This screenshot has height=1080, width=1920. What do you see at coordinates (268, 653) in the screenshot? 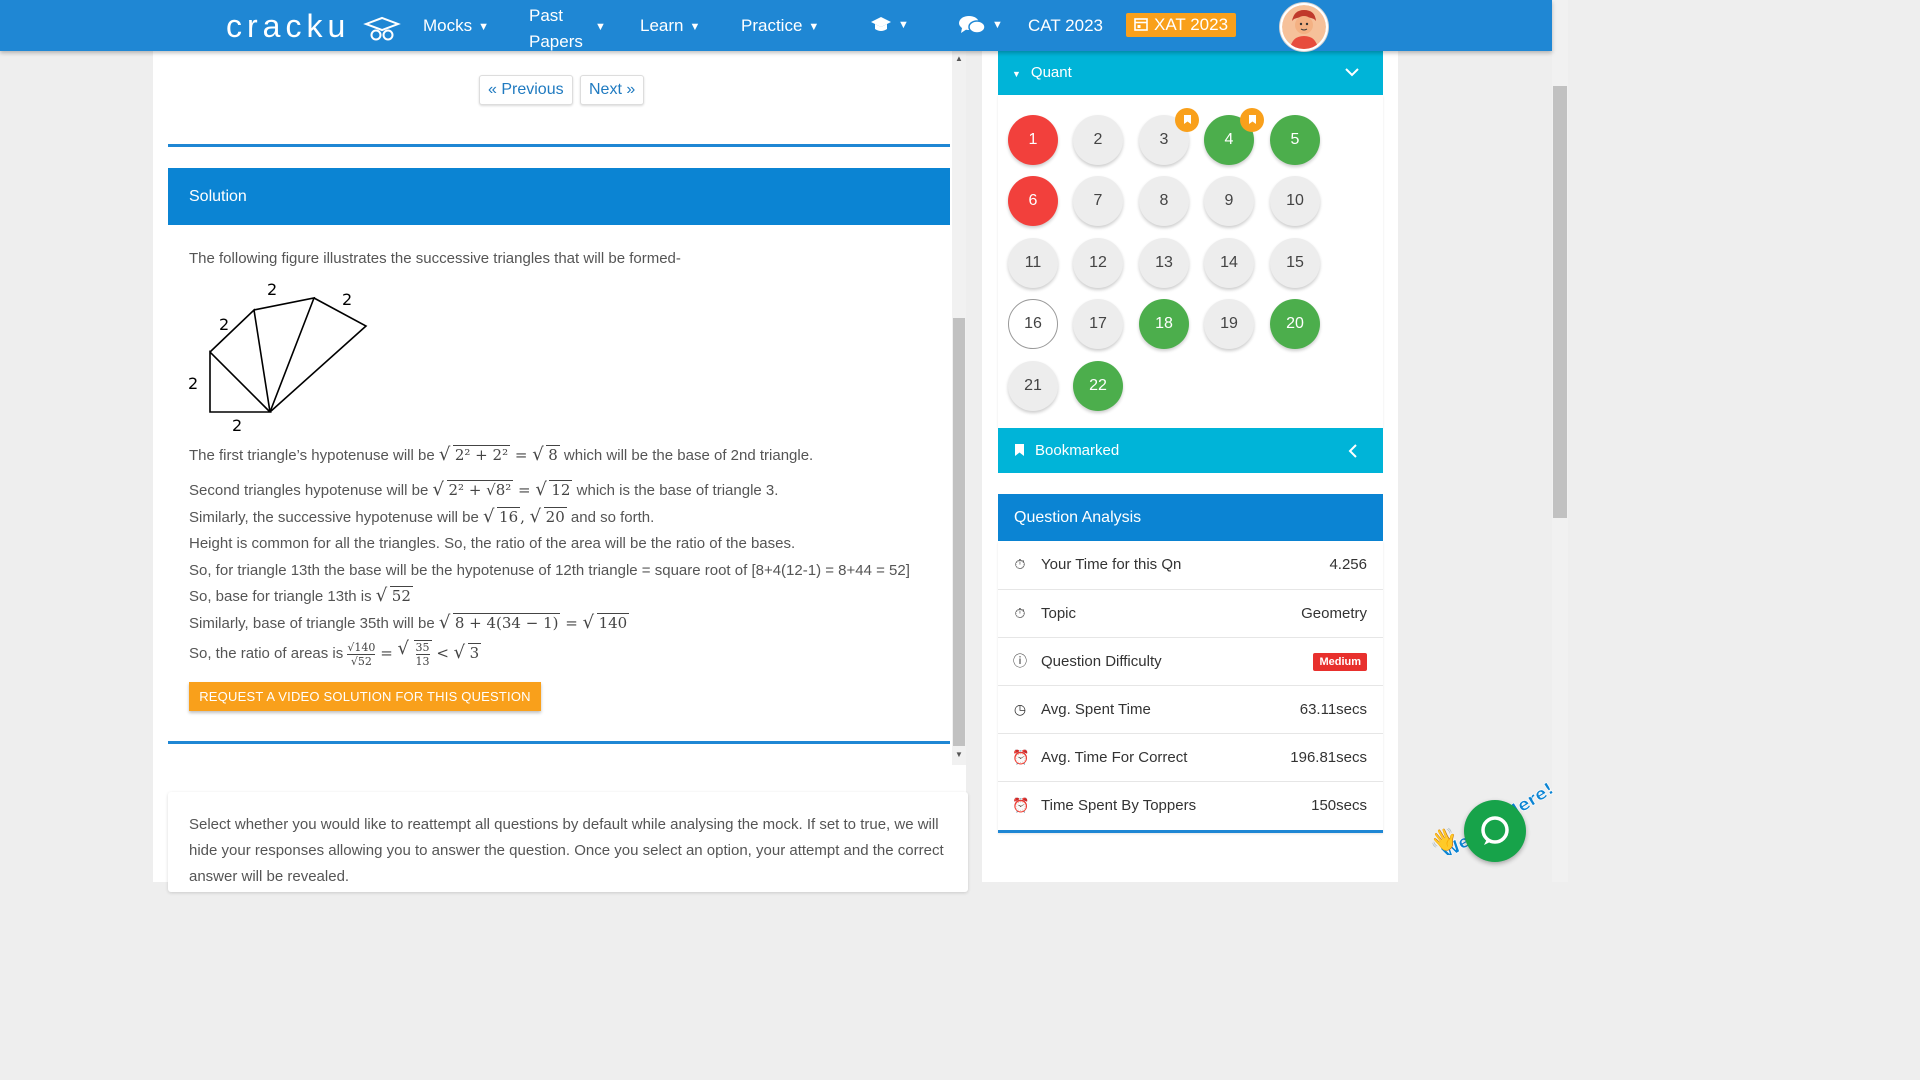
I see `line8-text: So, the ratio of areas is` at bounding box center [268, 653].